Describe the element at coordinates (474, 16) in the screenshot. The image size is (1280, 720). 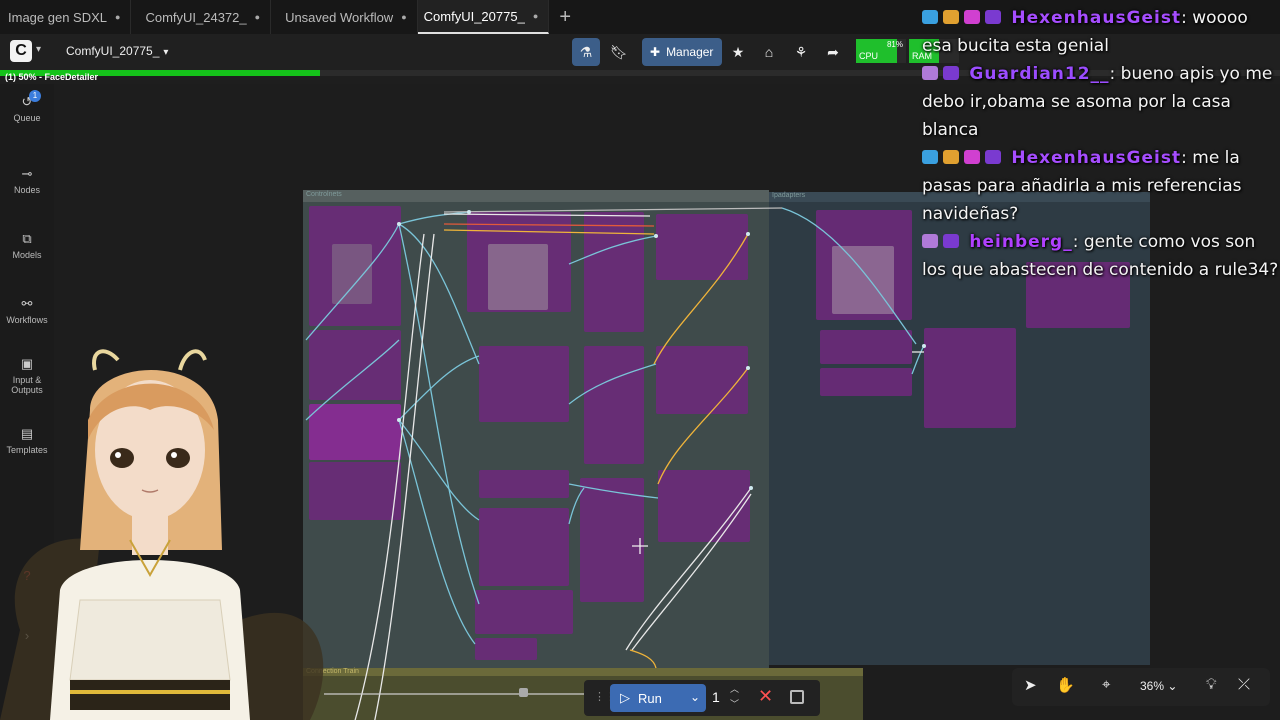
I see `tab-label: ComfyUI_20775_` at that location.